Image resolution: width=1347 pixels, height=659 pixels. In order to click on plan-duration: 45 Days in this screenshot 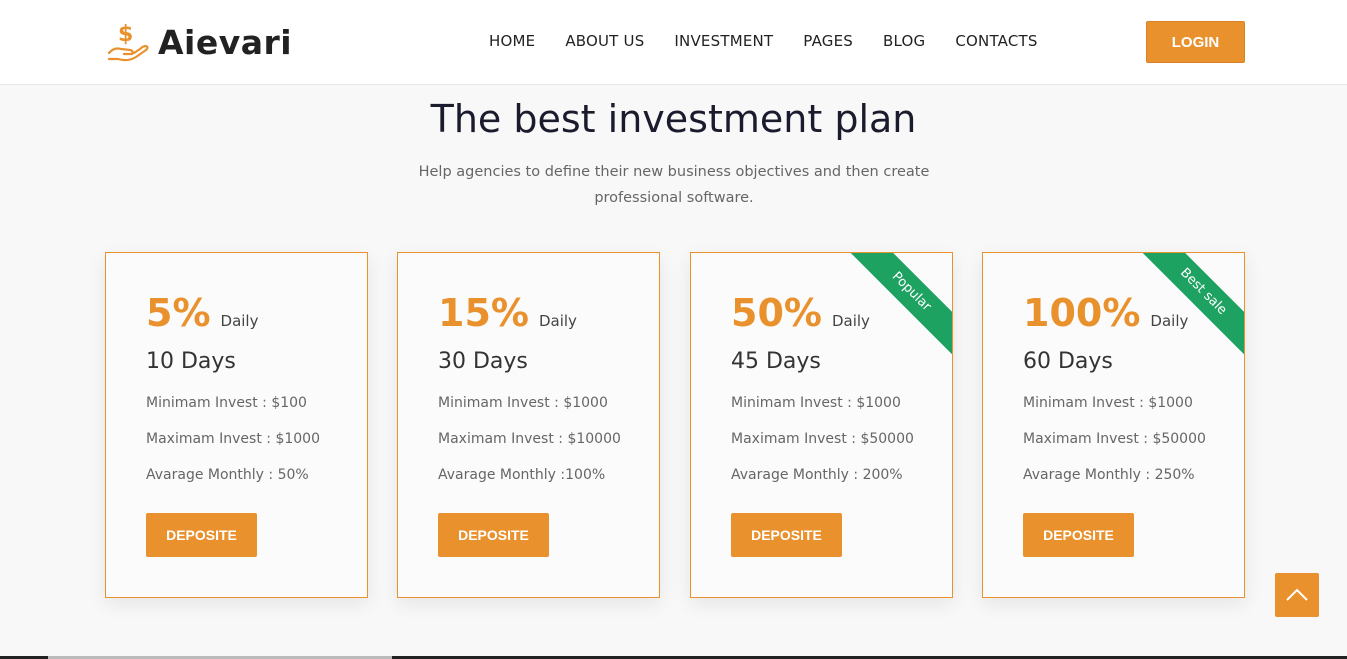, I will do `click(776, 361)`.